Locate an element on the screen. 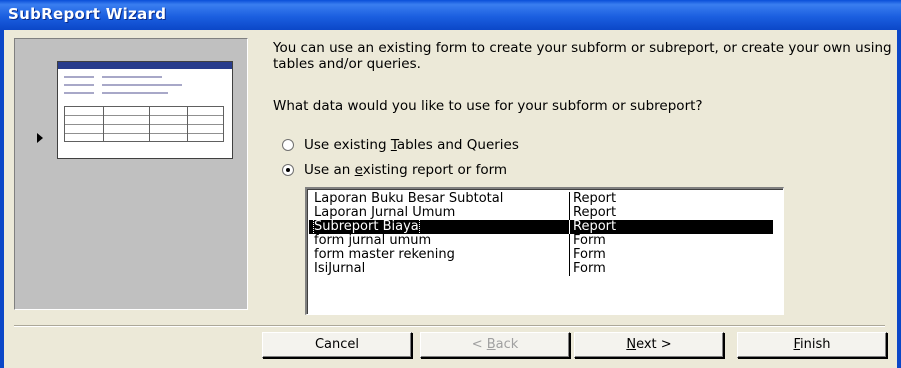 This screenshot has height=368, width=901. window-title: SubReport Wizard is located at coordinates (87, 14).